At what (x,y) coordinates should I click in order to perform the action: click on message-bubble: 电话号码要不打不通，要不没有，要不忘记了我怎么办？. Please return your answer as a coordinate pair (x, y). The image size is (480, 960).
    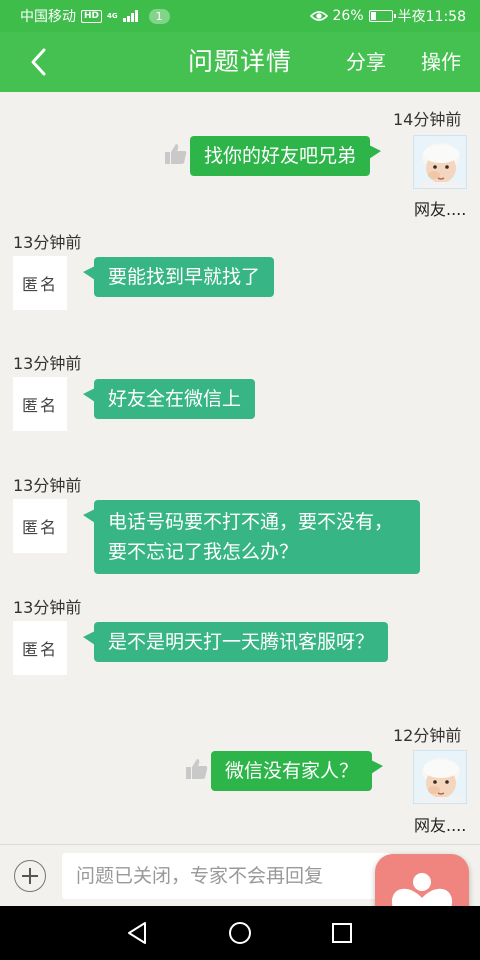
    Looking at the image, I should click on (251, 537).